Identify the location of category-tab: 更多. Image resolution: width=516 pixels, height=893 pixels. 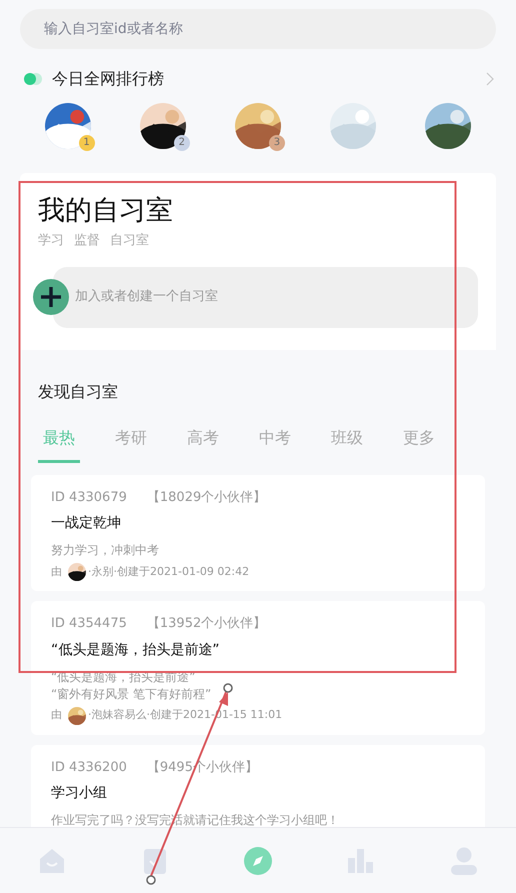
(419, 444).